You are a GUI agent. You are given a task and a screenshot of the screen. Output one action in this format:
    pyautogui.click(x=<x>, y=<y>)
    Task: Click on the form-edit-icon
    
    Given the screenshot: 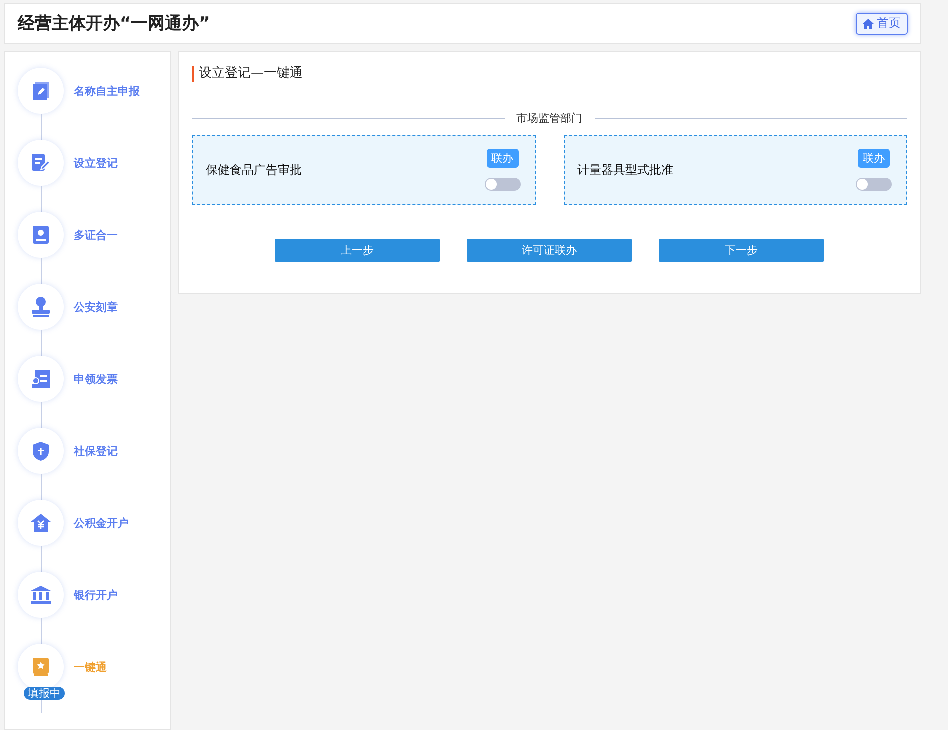 What is the action you would take?
    pyautogui.click(x=41, y=163)
    